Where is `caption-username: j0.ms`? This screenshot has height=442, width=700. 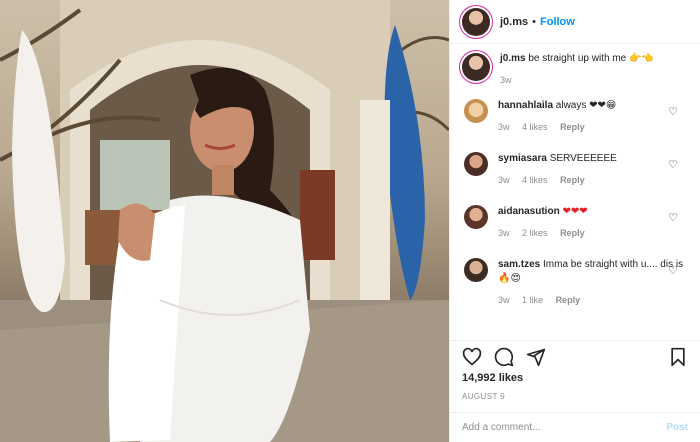
caption-username: j0.ms is located at coordinates (513, 58).